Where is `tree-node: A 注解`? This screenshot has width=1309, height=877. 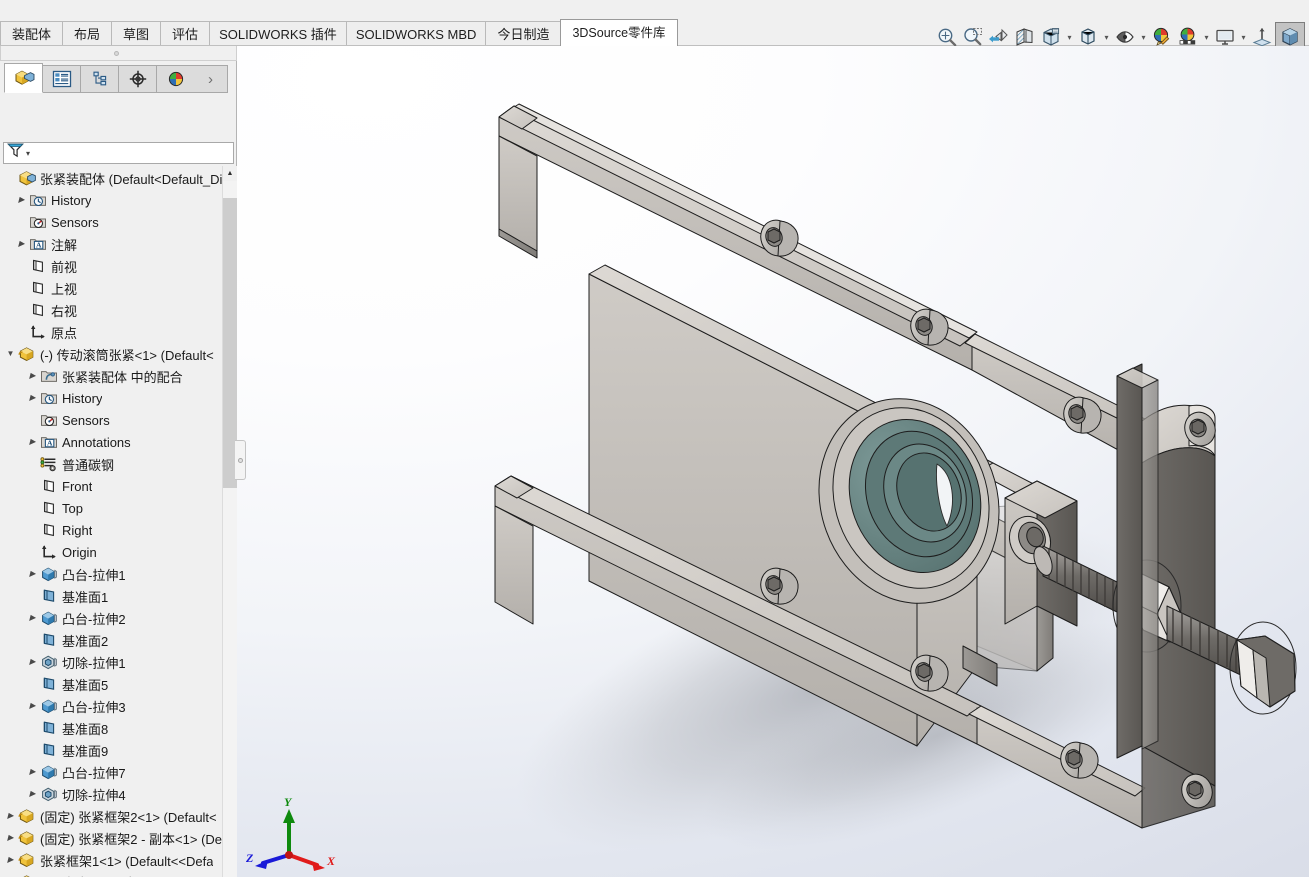 tree-node: A 注解 is located at coordinates (111, 244).